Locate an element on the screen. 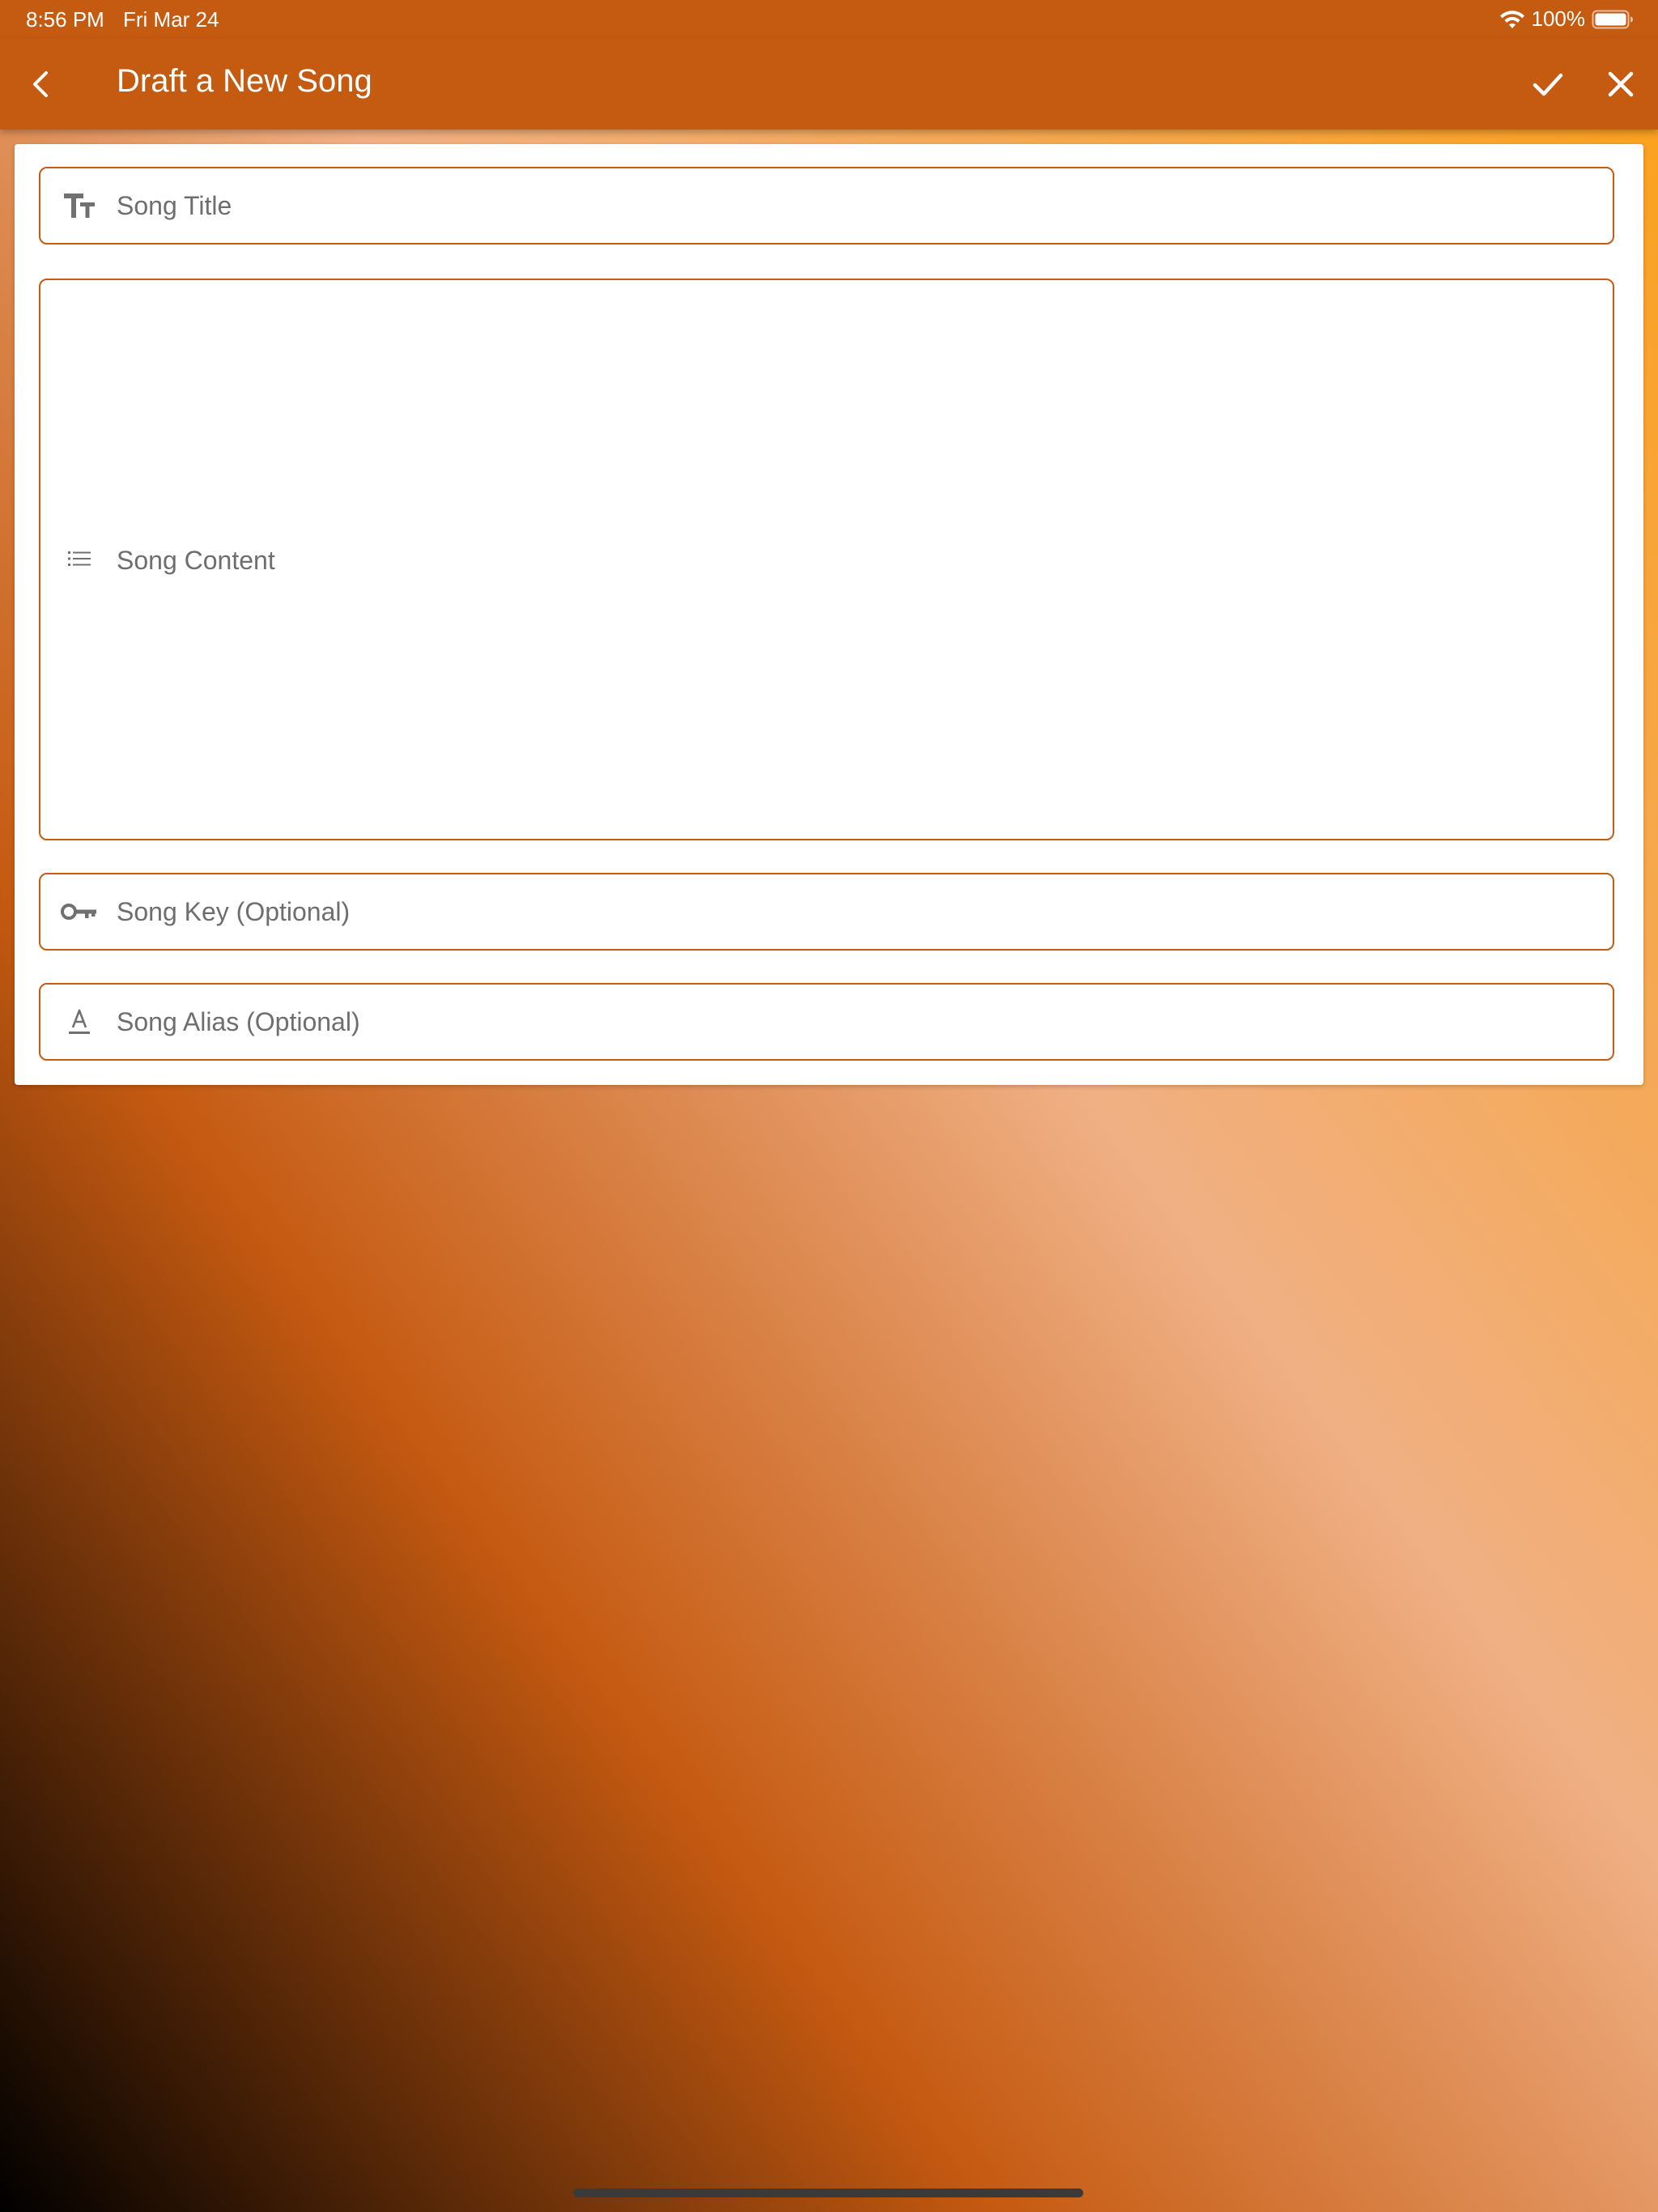 The width and height of the screenshot is (1658, 2212). close-icon is located at coordinates (1621, 84).